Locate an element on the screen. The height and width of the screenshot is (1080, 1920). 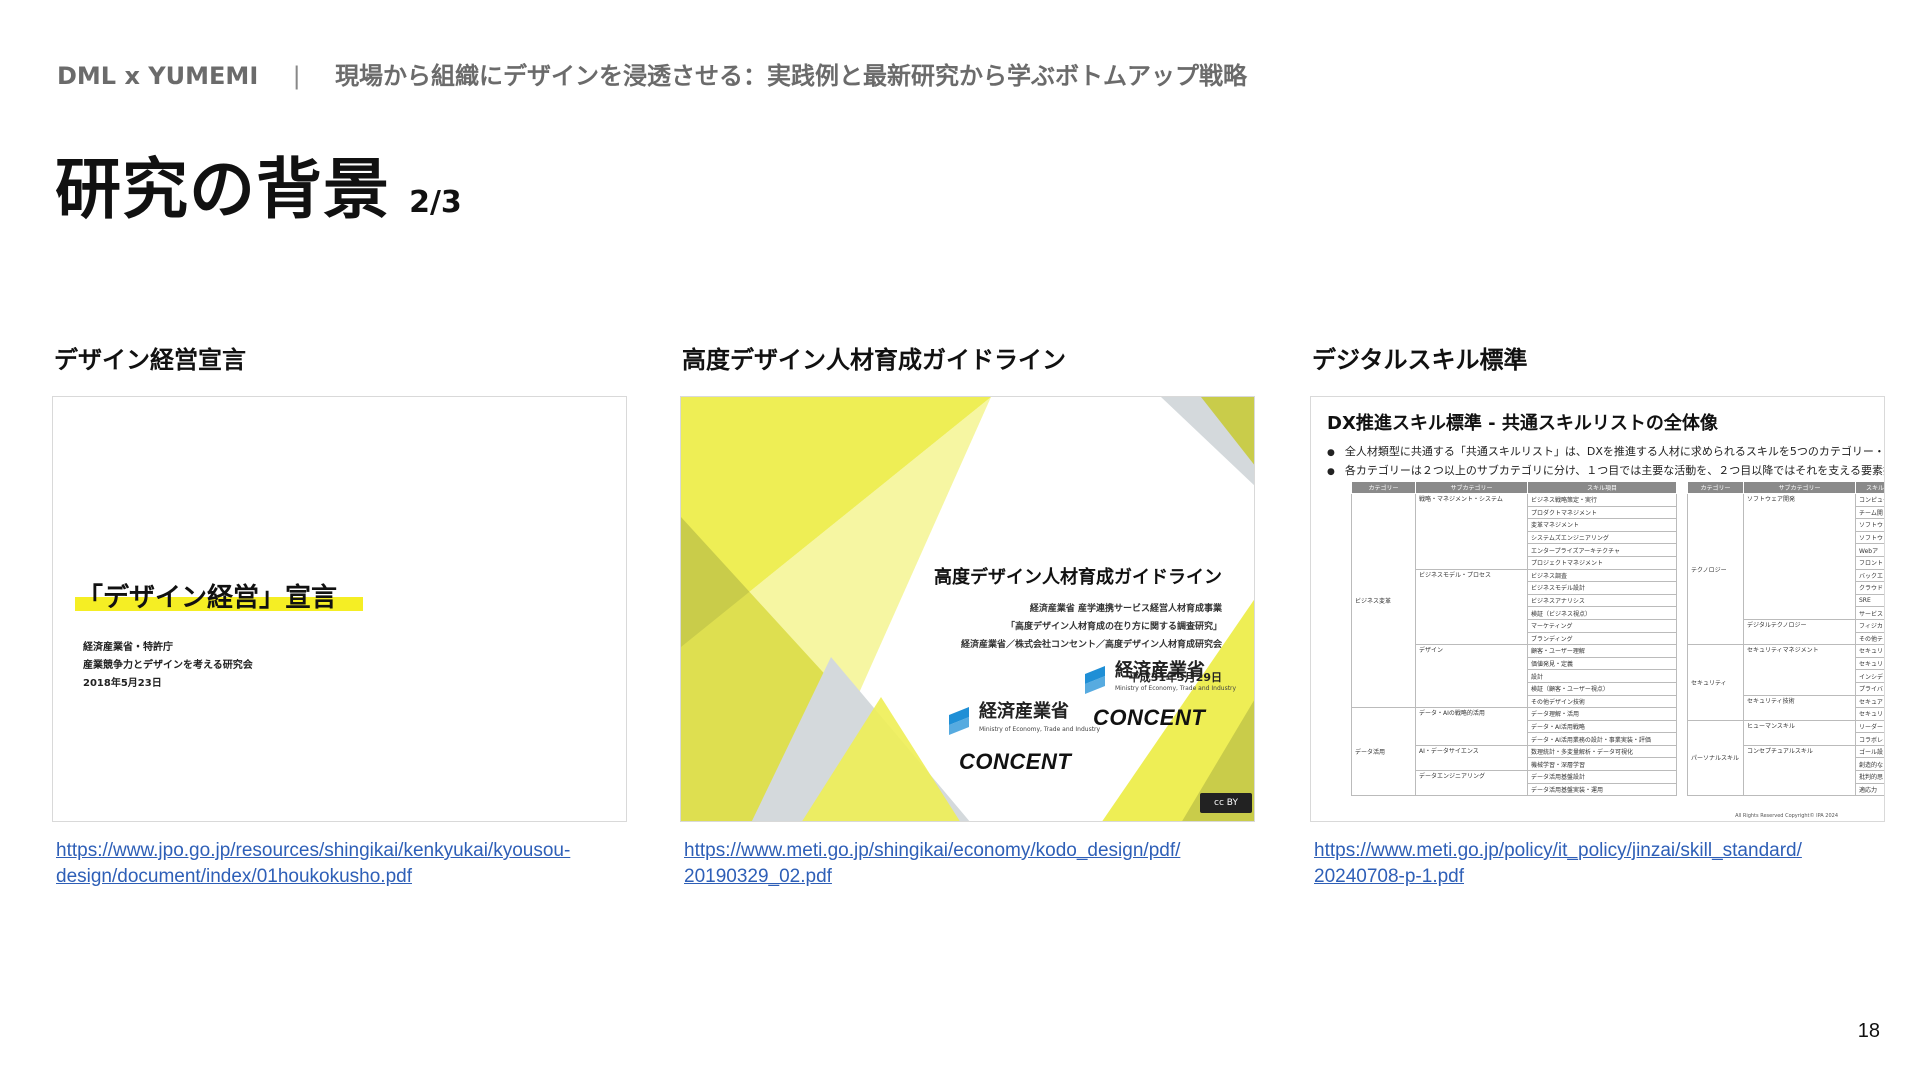
table-cell-subcategory: データ・AIの戦略的活用 is located at coordinates (1471, 726).